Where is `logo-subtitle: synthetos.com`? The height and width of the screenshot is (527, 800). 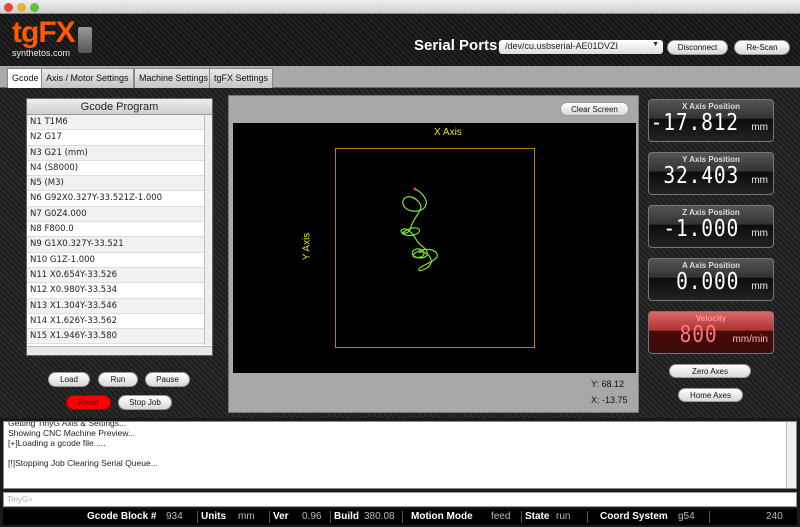 logo-subtitle: synthetos.com is located at coordinates (41, 53).